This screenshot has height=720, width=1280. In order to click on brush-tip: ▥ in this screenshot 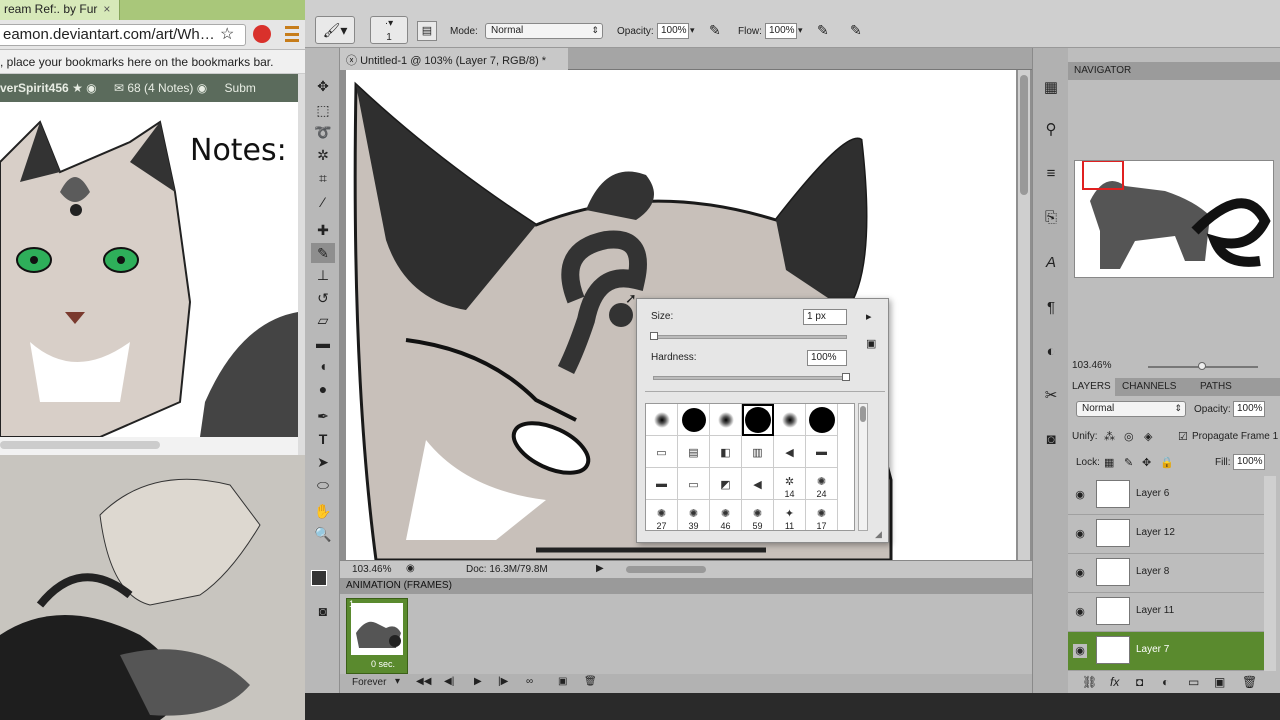, I will do `click(758, 452)`.